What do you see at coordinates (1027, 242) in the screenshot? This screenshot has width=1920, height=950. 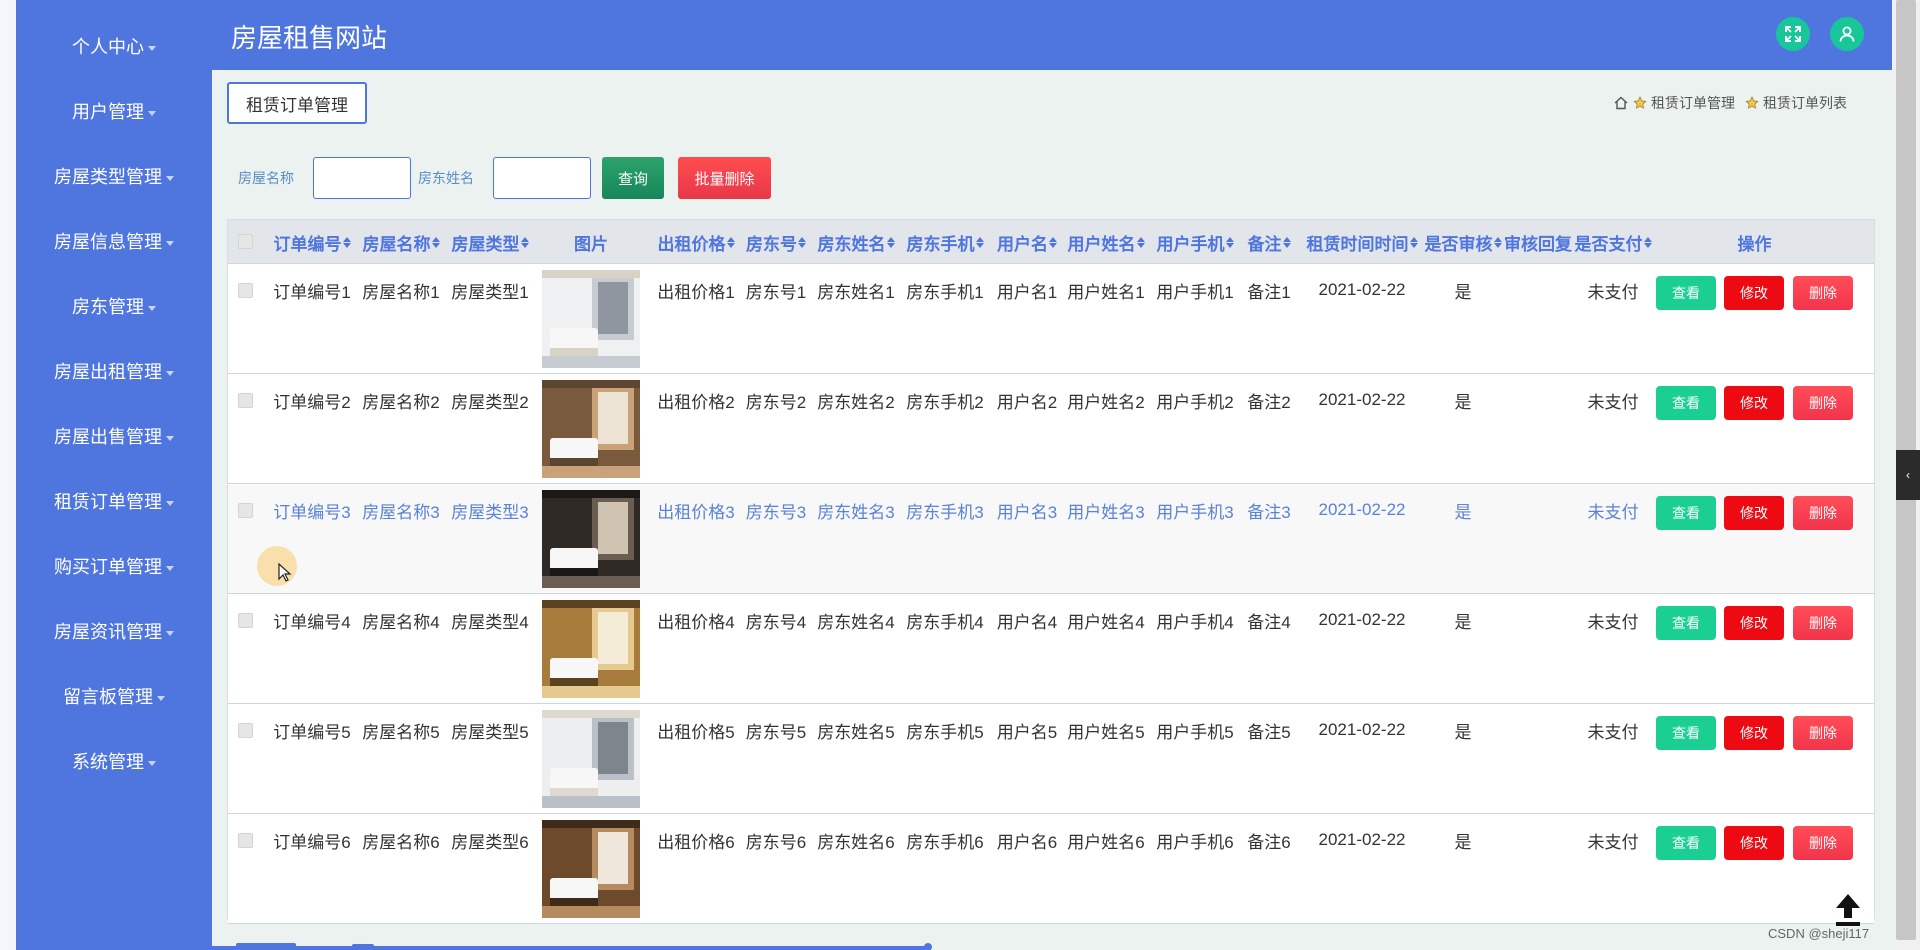 I see `col-username: 用户名` at bounding box center [1027, 242].